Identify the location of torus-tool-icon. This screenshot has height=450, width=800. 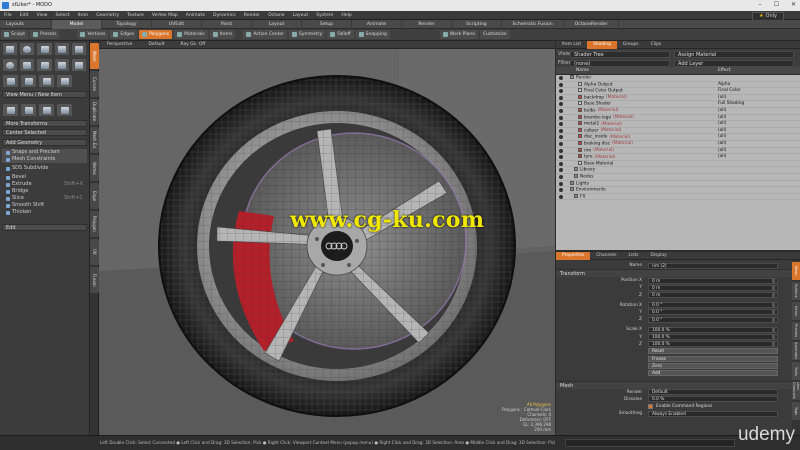
(10, 65).